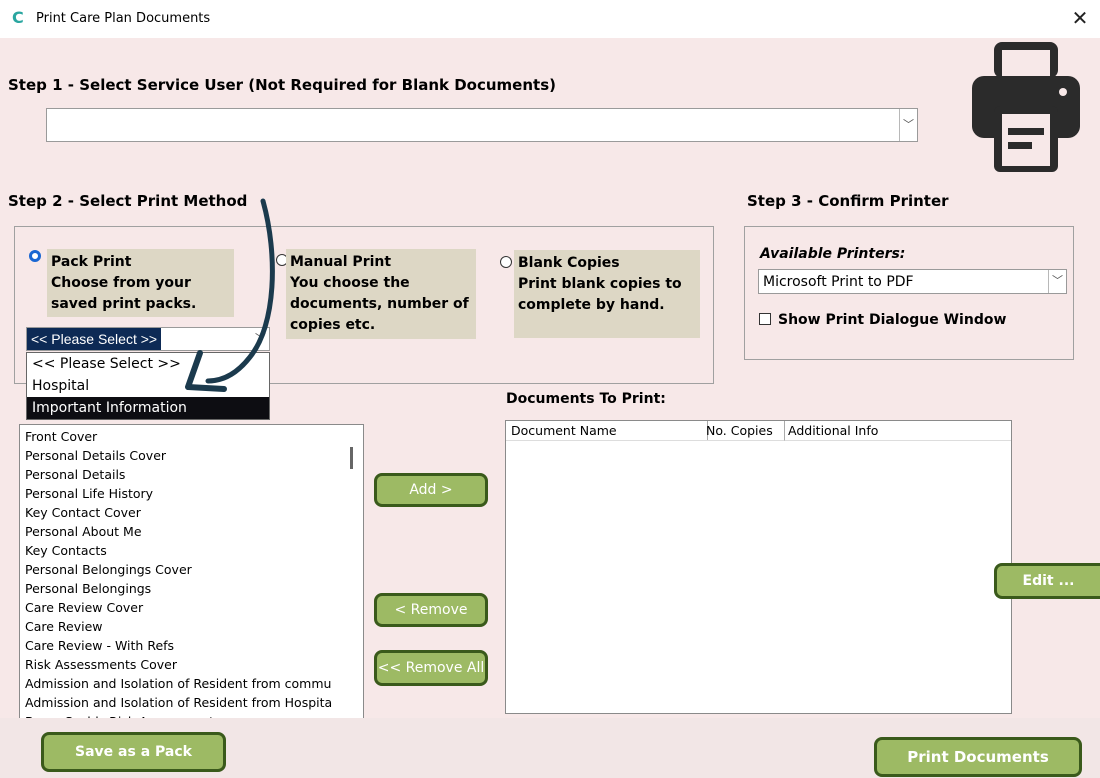 The image size is (1100, 778). I want to click on service-user-select: ﹀, so click(482, 125).